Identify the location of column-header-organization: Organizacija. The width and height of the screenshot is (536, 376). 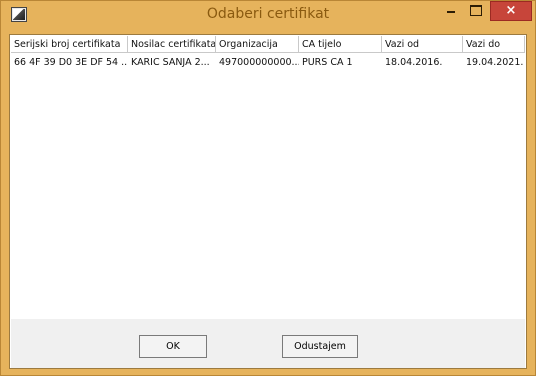
(257, 44).